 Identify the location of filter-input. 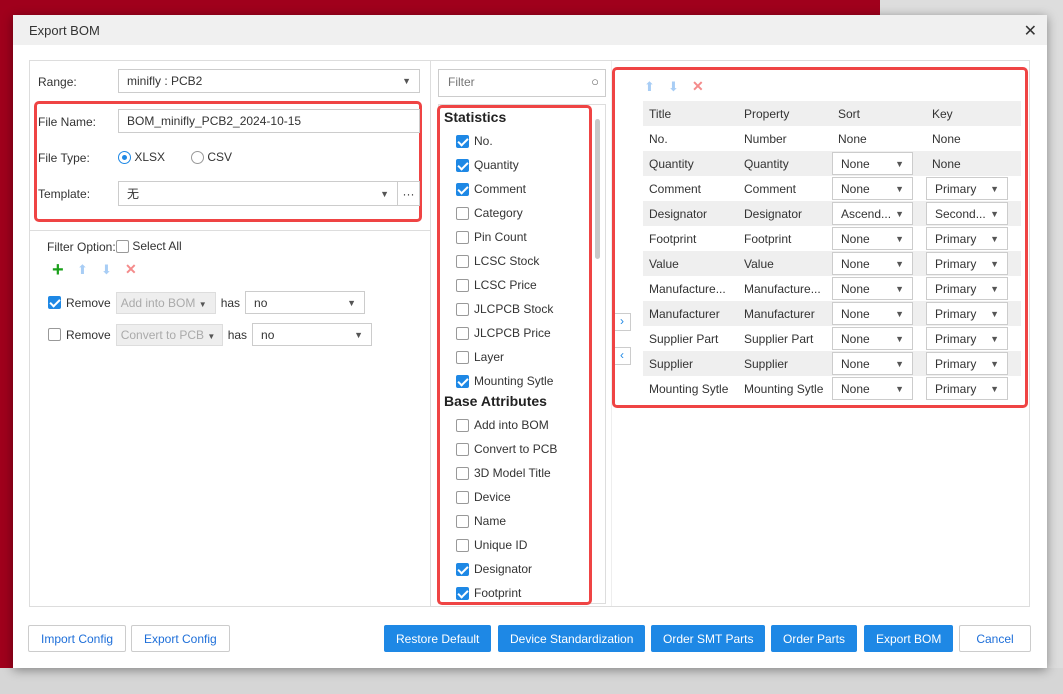
(509, 82).